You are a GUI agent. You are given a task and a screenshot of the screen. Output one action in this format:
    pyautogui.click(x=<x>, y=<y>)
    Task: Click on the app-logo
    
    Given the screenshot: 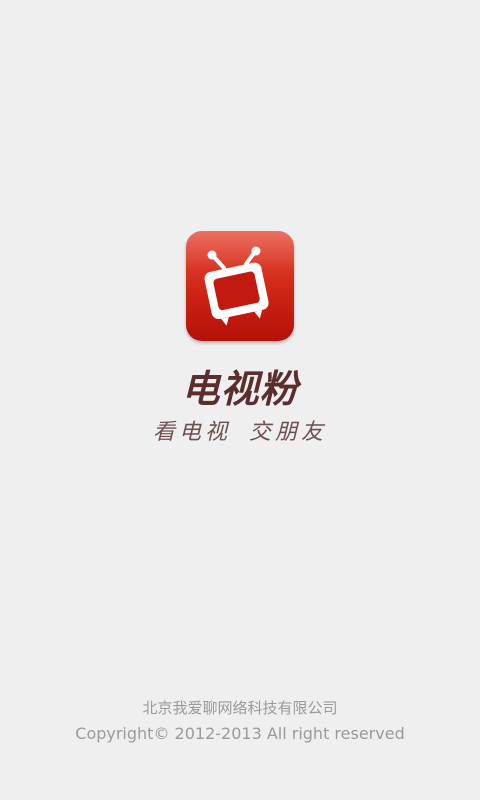 What is the action you would take?
    pyautogui.click(x=240, y=286)
    